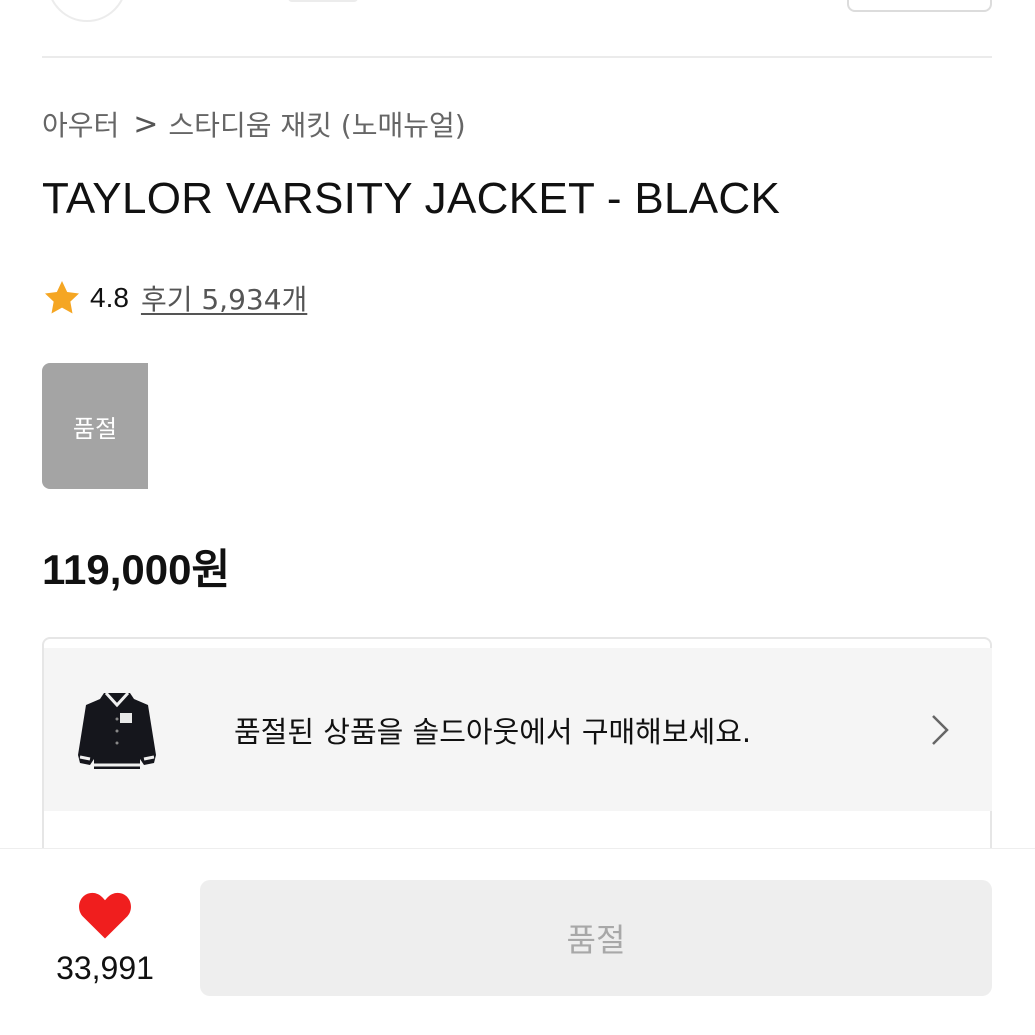  Describe the element at coordinates (940, 730) in the screenshot. I see `chevron-right-icon` at that location.